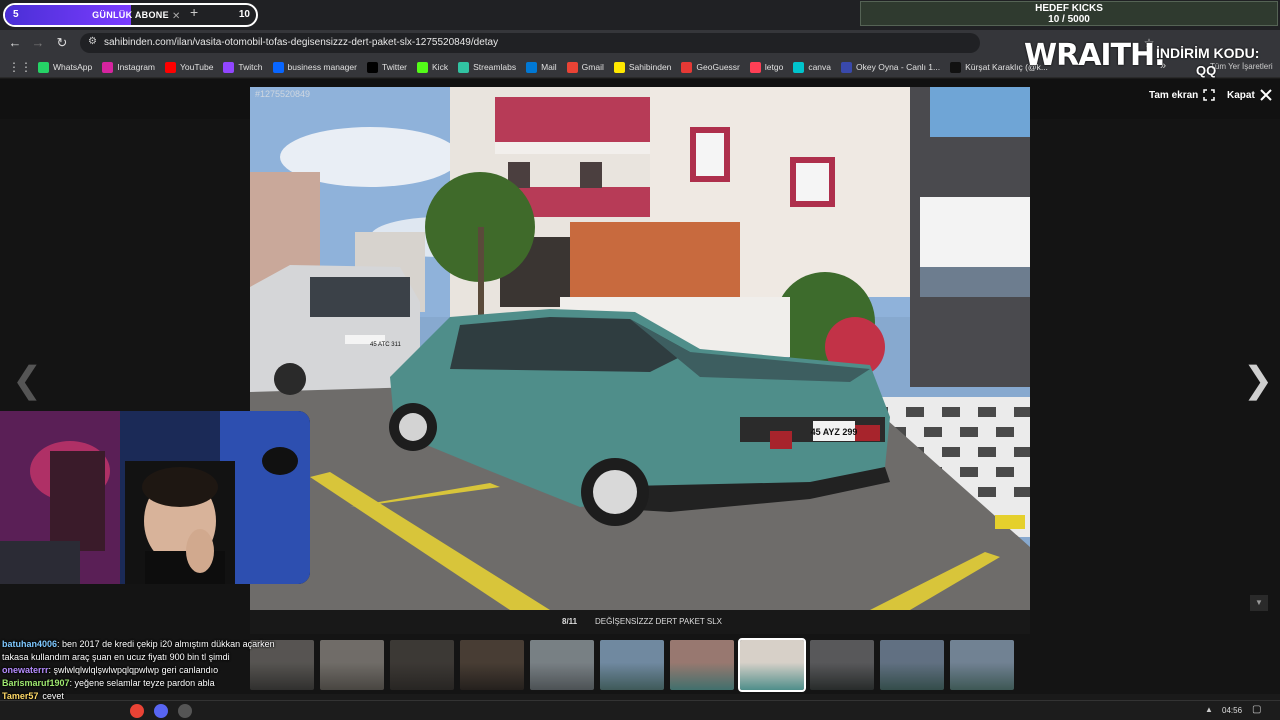 This screenshot has height=720, width=1280. What do you see at coordinates (650, 67) in the screenshot?
I see `bookmark-label: Sahibinden` at bounding box center [650, 67].